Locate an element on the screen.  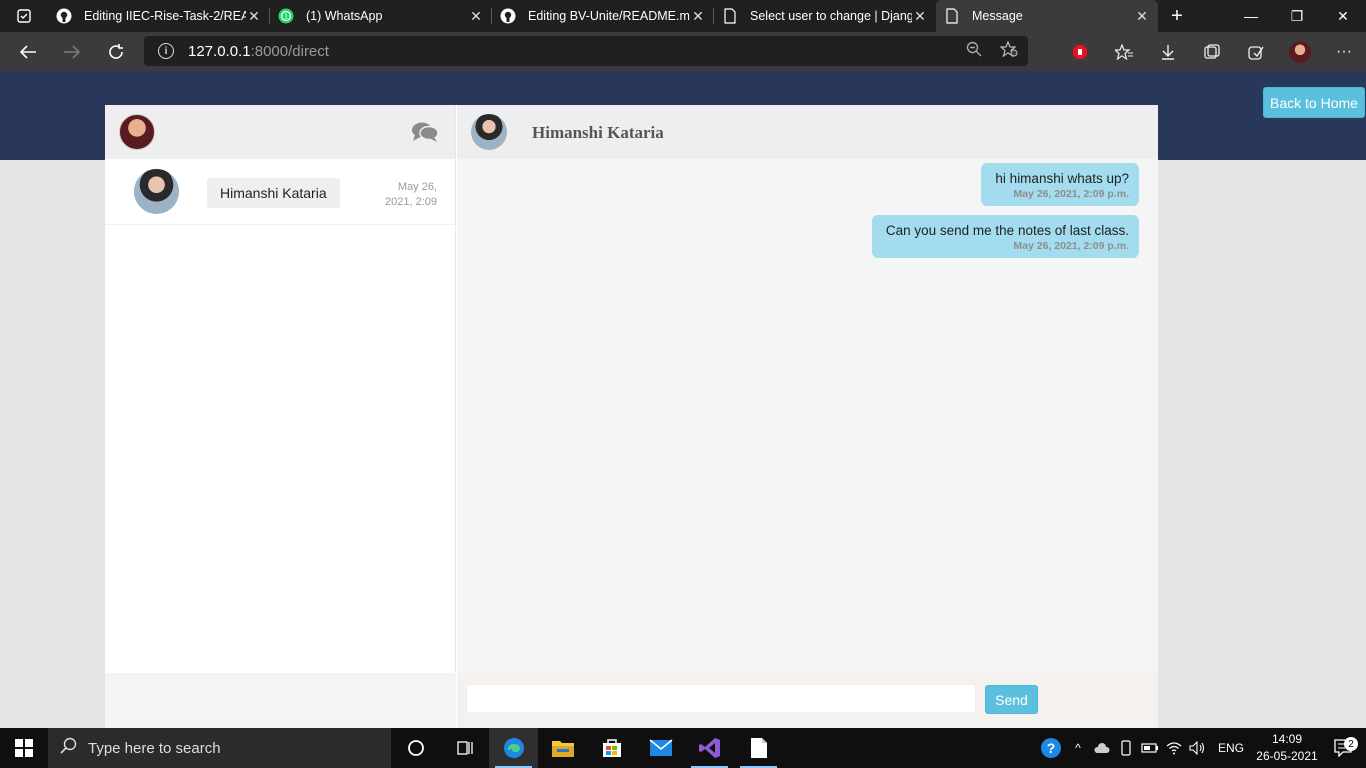
help-icon: ? is located at coordinates (1051, 748).